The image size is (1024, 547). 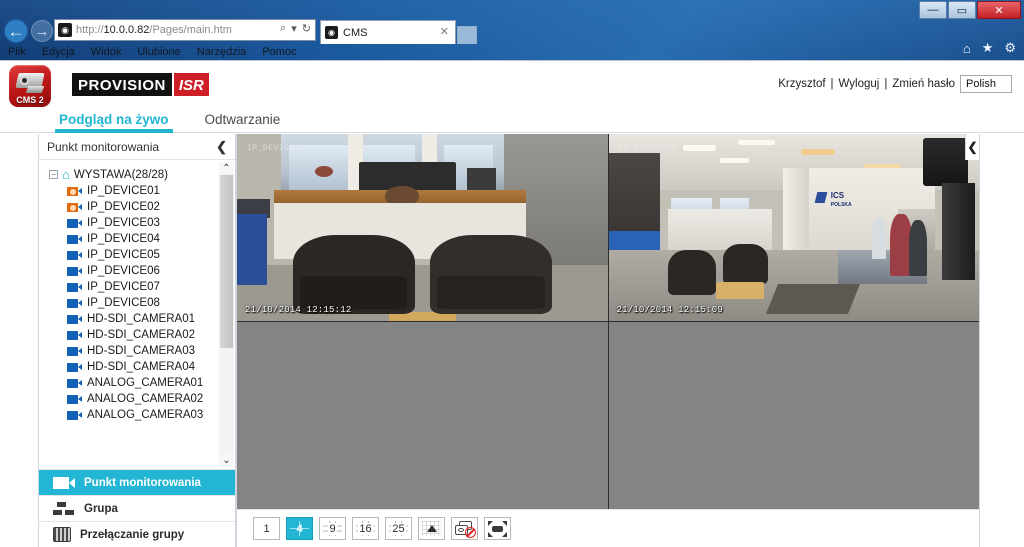 What do you see at coordinates (132, 534) in the screenshot?
I see `sidebar-item-label: Przełączanie grupy` at bounding box center [132, 534].